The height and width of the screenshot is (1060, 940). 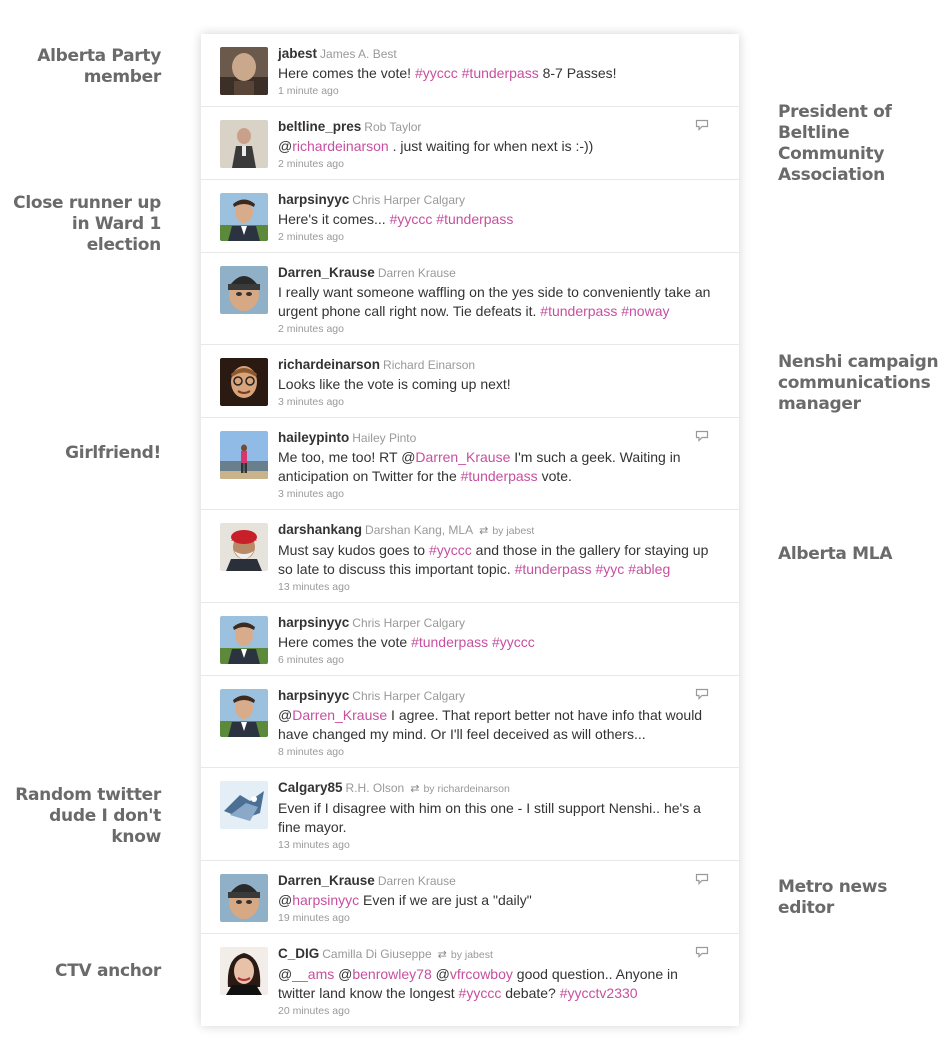 I want to click on username-link: haileypinto, so click(x=313, y=437).